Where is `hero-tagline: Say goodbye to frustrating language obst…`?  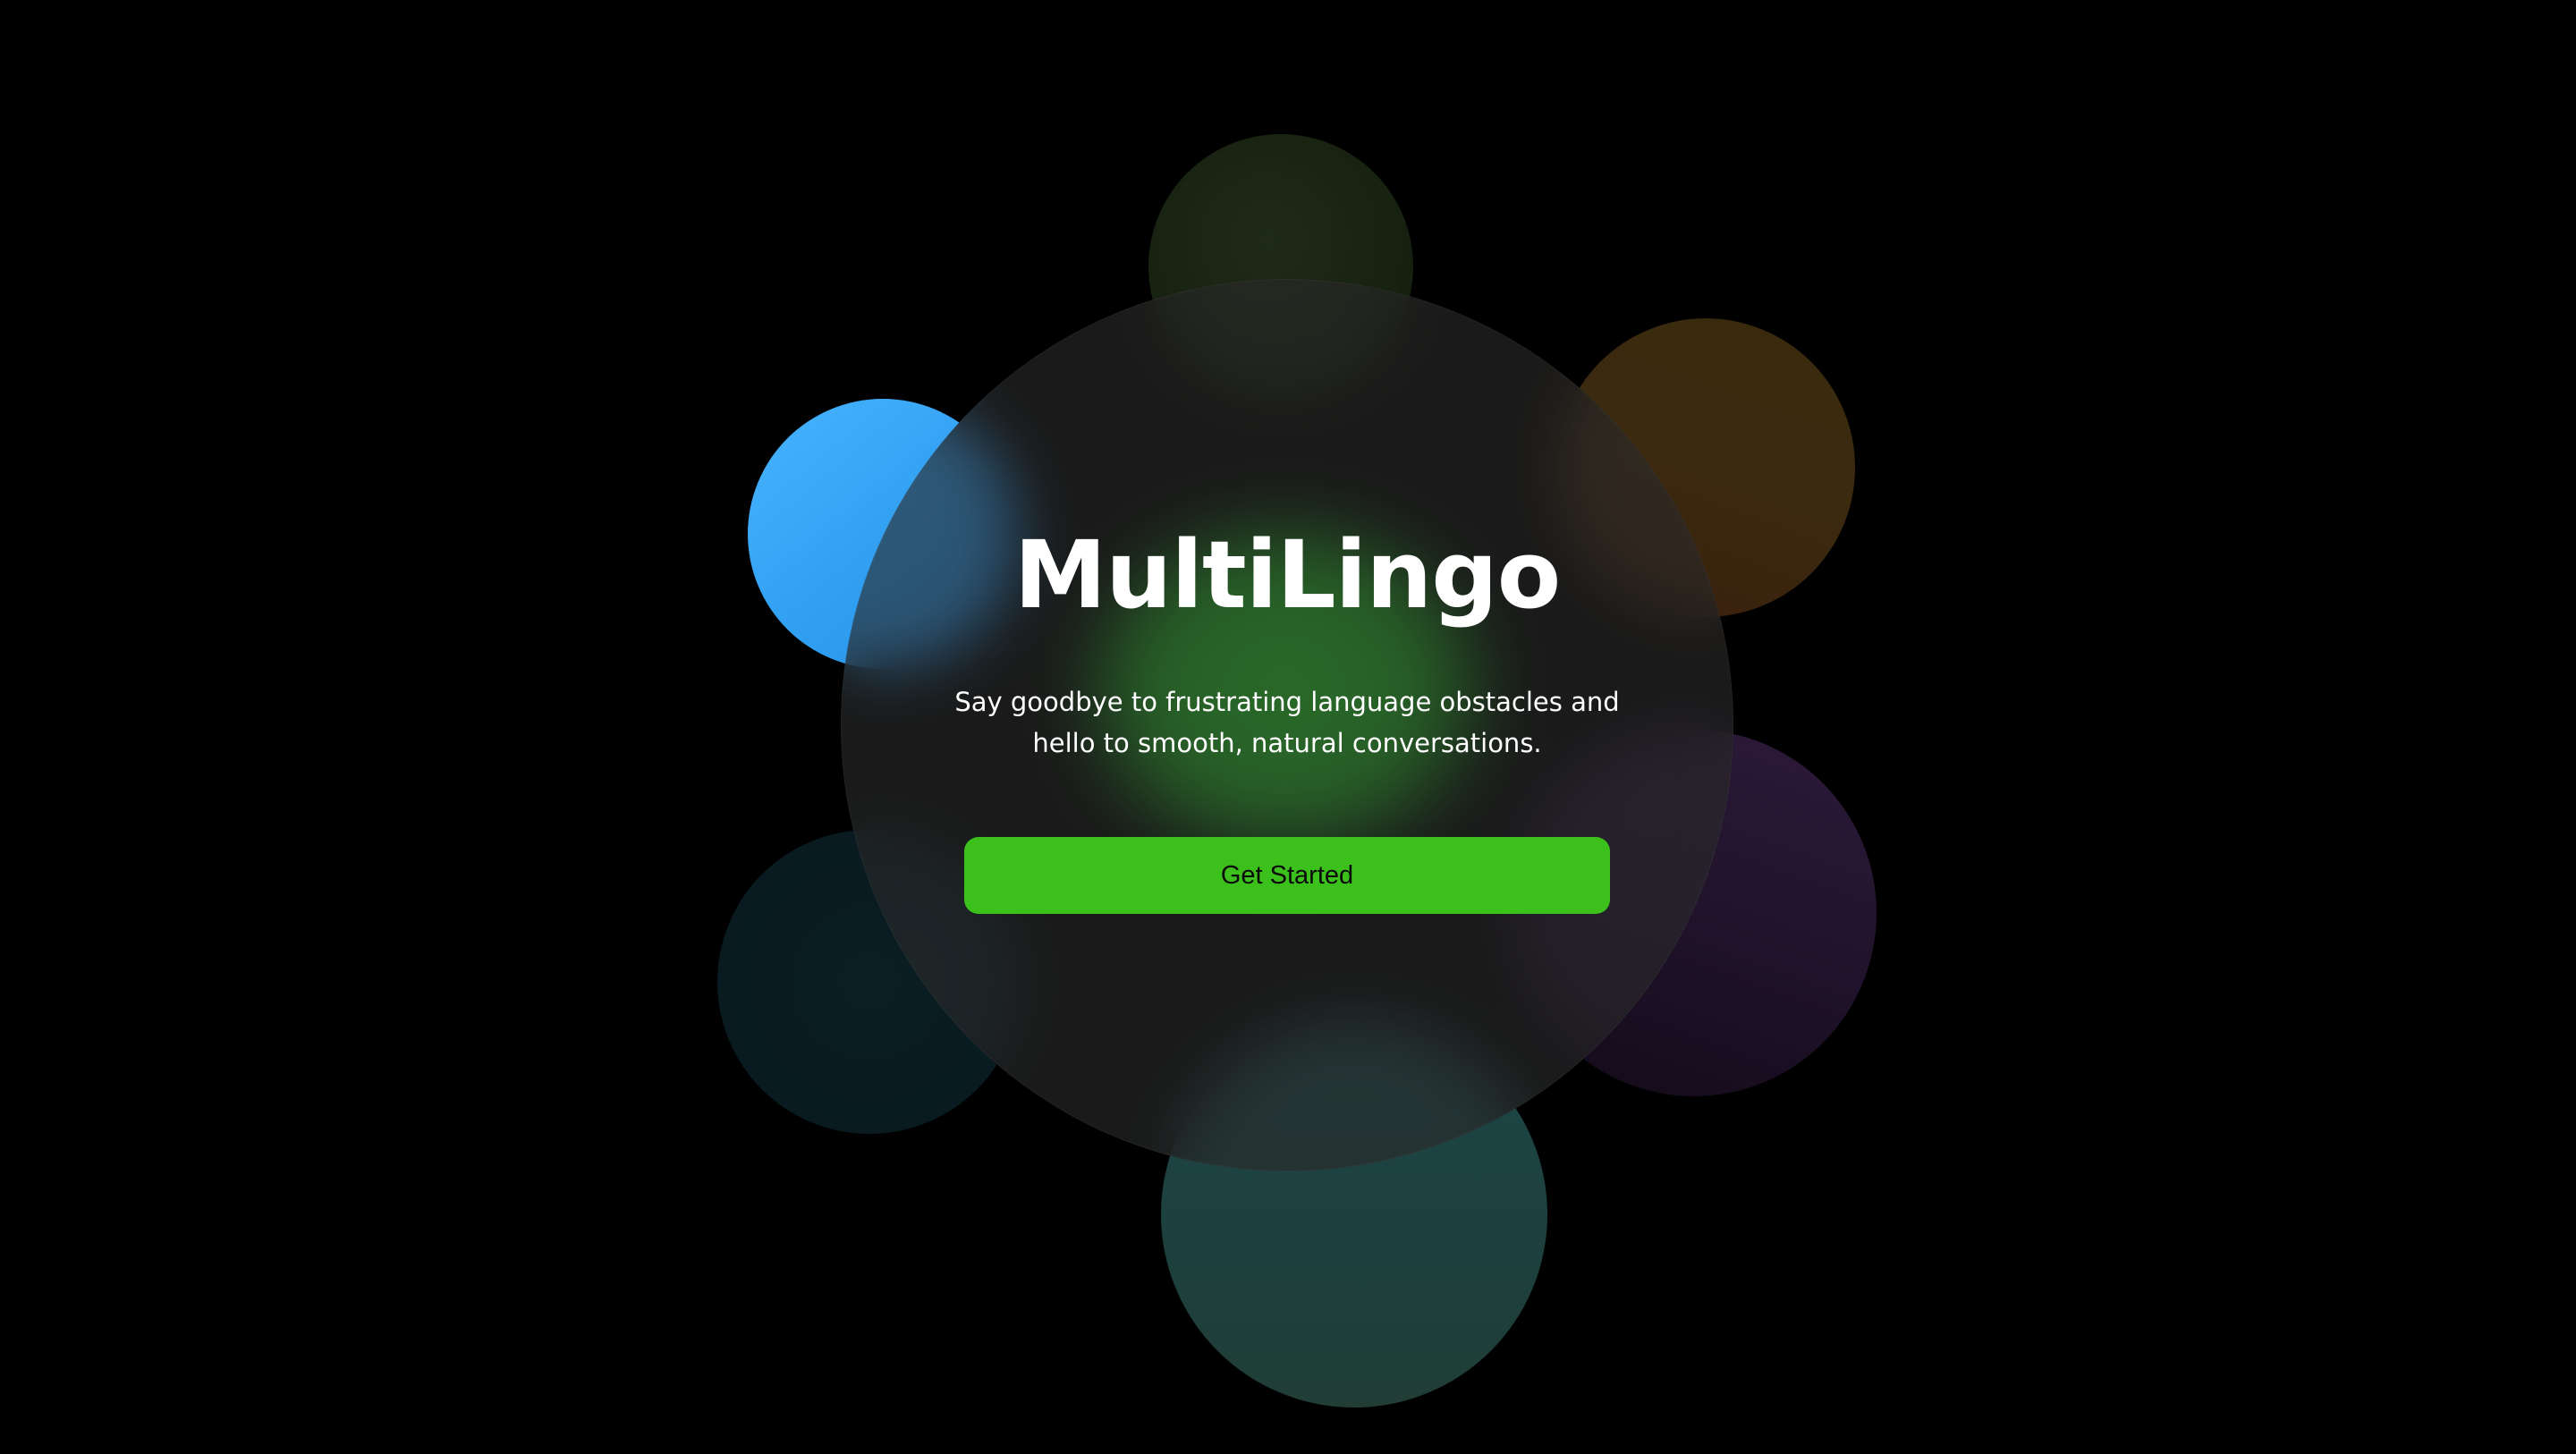 hero-tagline: Say goodbye to frustrating language obst… is located at coordinates (1287, 722).